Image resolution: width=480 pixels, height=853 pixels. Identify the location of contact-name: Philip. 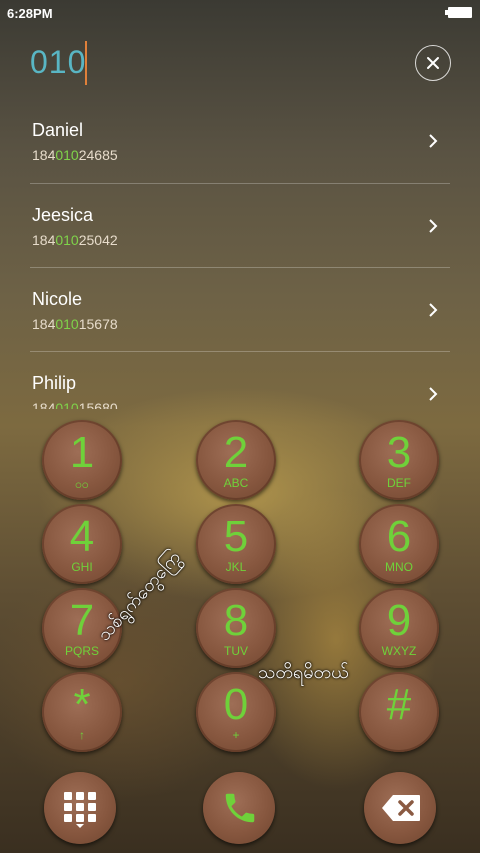
(54, 383).